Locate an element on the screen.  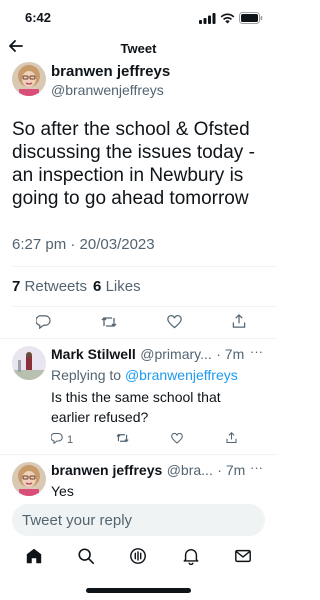
notifications-icon is located at coordinates (191, 558).